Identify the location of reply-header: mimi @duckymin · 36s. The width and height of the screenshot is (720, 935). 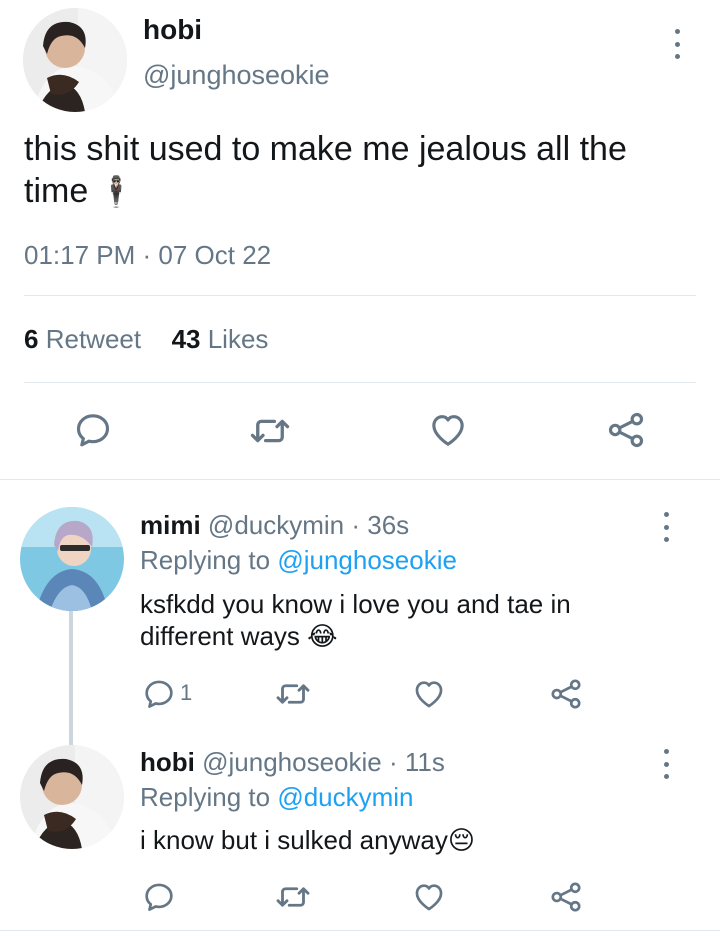
(274, 525).